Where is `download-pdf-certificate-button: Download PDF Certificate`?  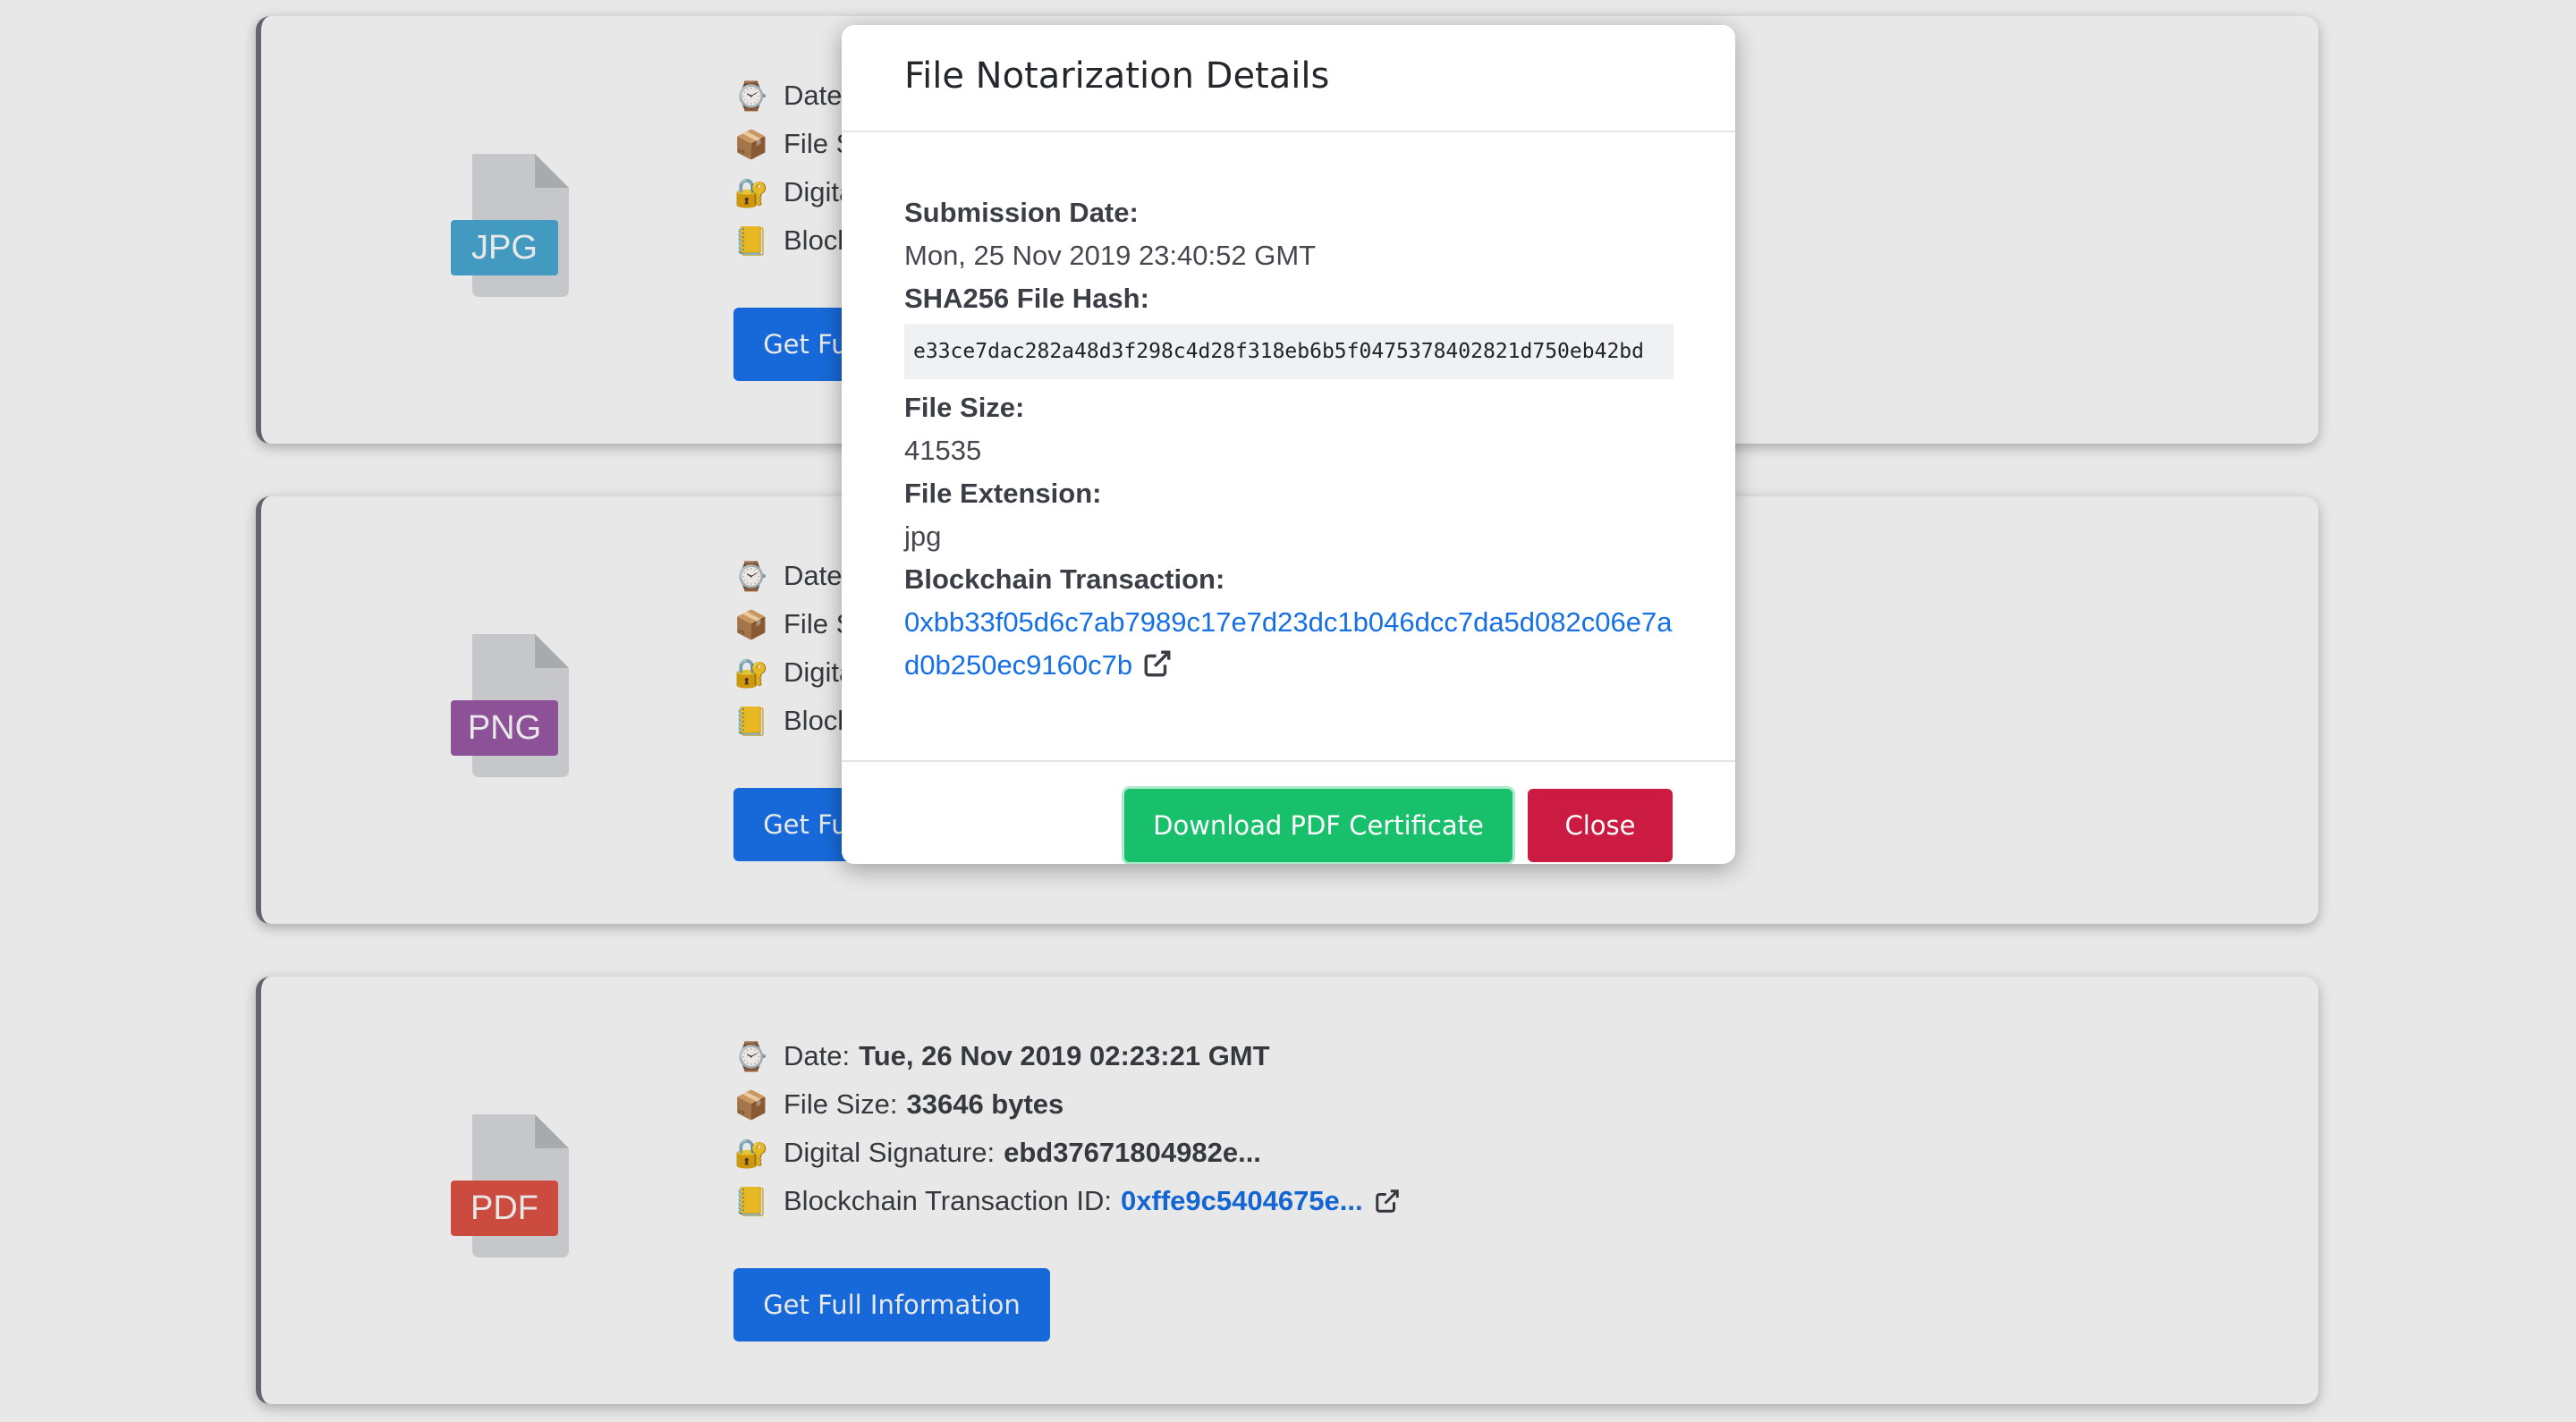
download-pdf-certificate-button: Download PDF Certificate is located at coordinates (1318, 825).